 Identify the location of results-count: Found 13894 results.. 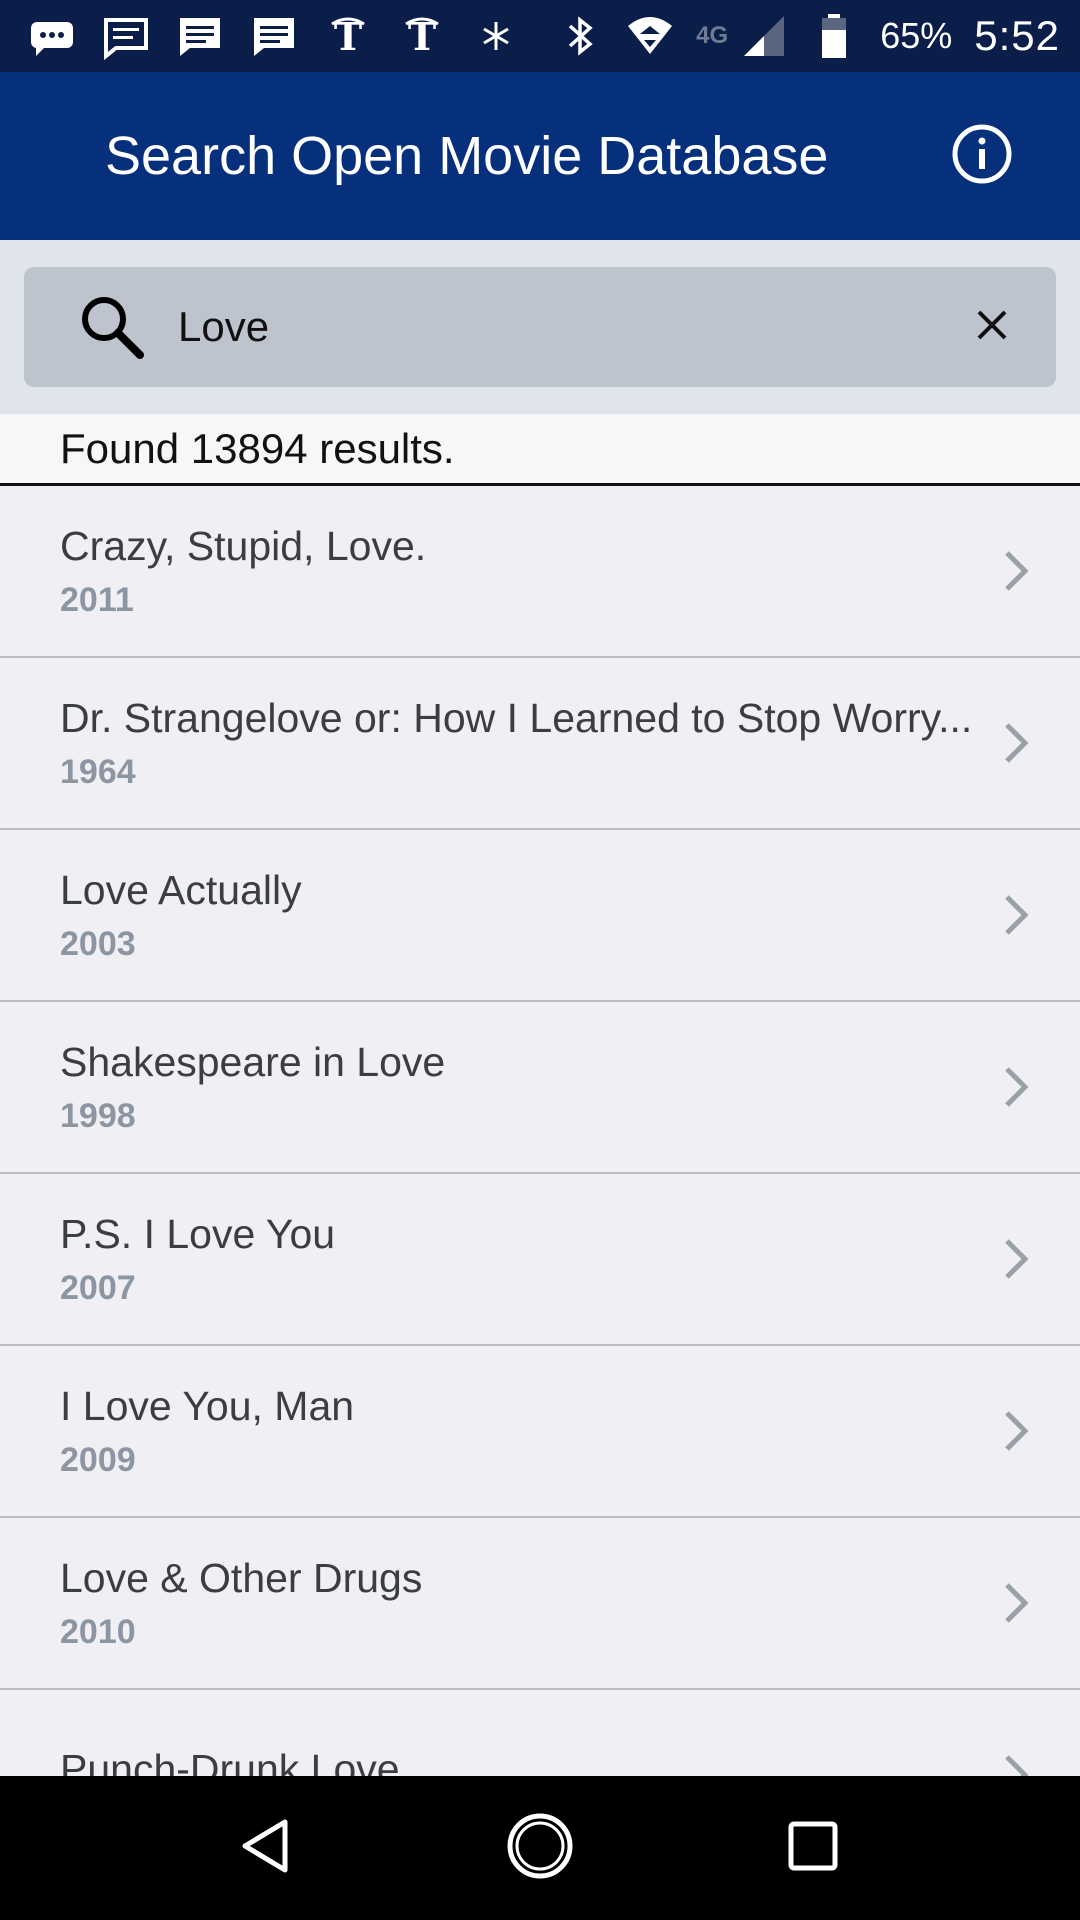
(540, 450).